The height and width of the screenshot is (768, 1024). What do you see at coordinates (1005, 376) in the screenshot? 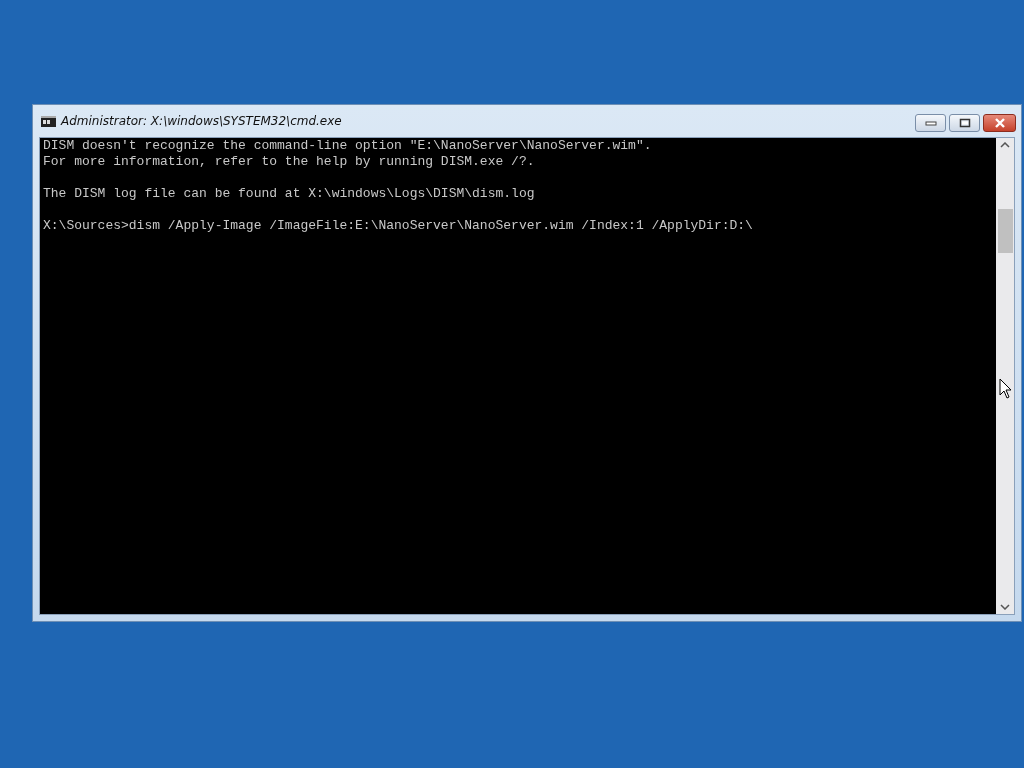
I see `scrollbar` at bounding box center [1005, 376].